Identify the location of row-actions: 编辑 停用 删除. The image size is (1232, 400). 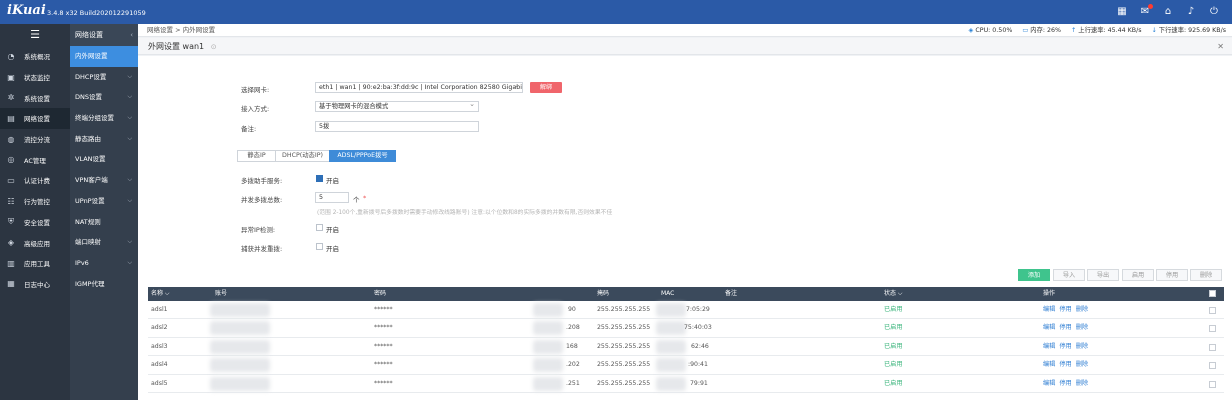
(1067, 310).